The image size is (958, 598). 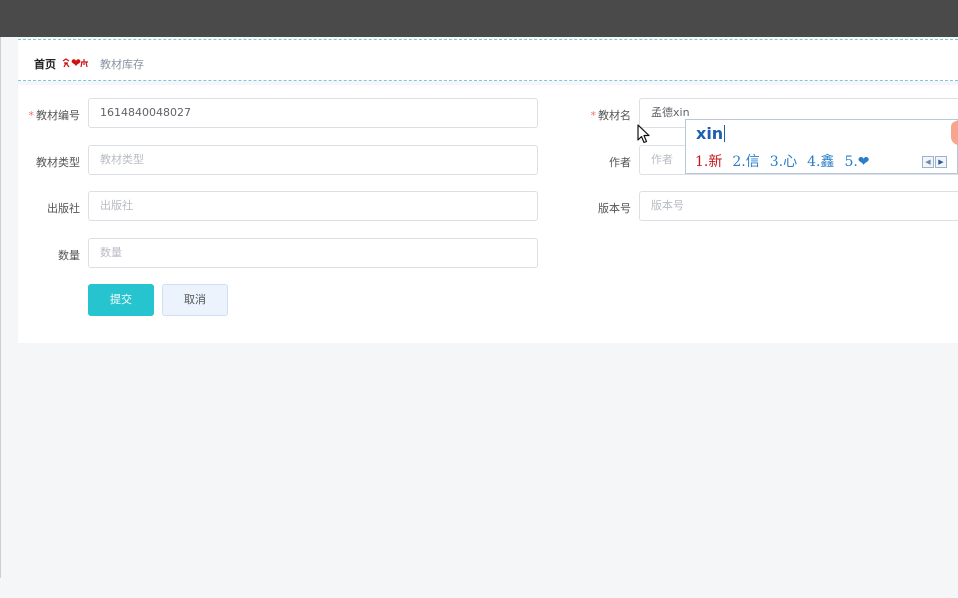 What do you see at coordinates (941, 162) in the screenshot?
I see `triangle-right-icon: ▶` at bounding box center [941, 162].